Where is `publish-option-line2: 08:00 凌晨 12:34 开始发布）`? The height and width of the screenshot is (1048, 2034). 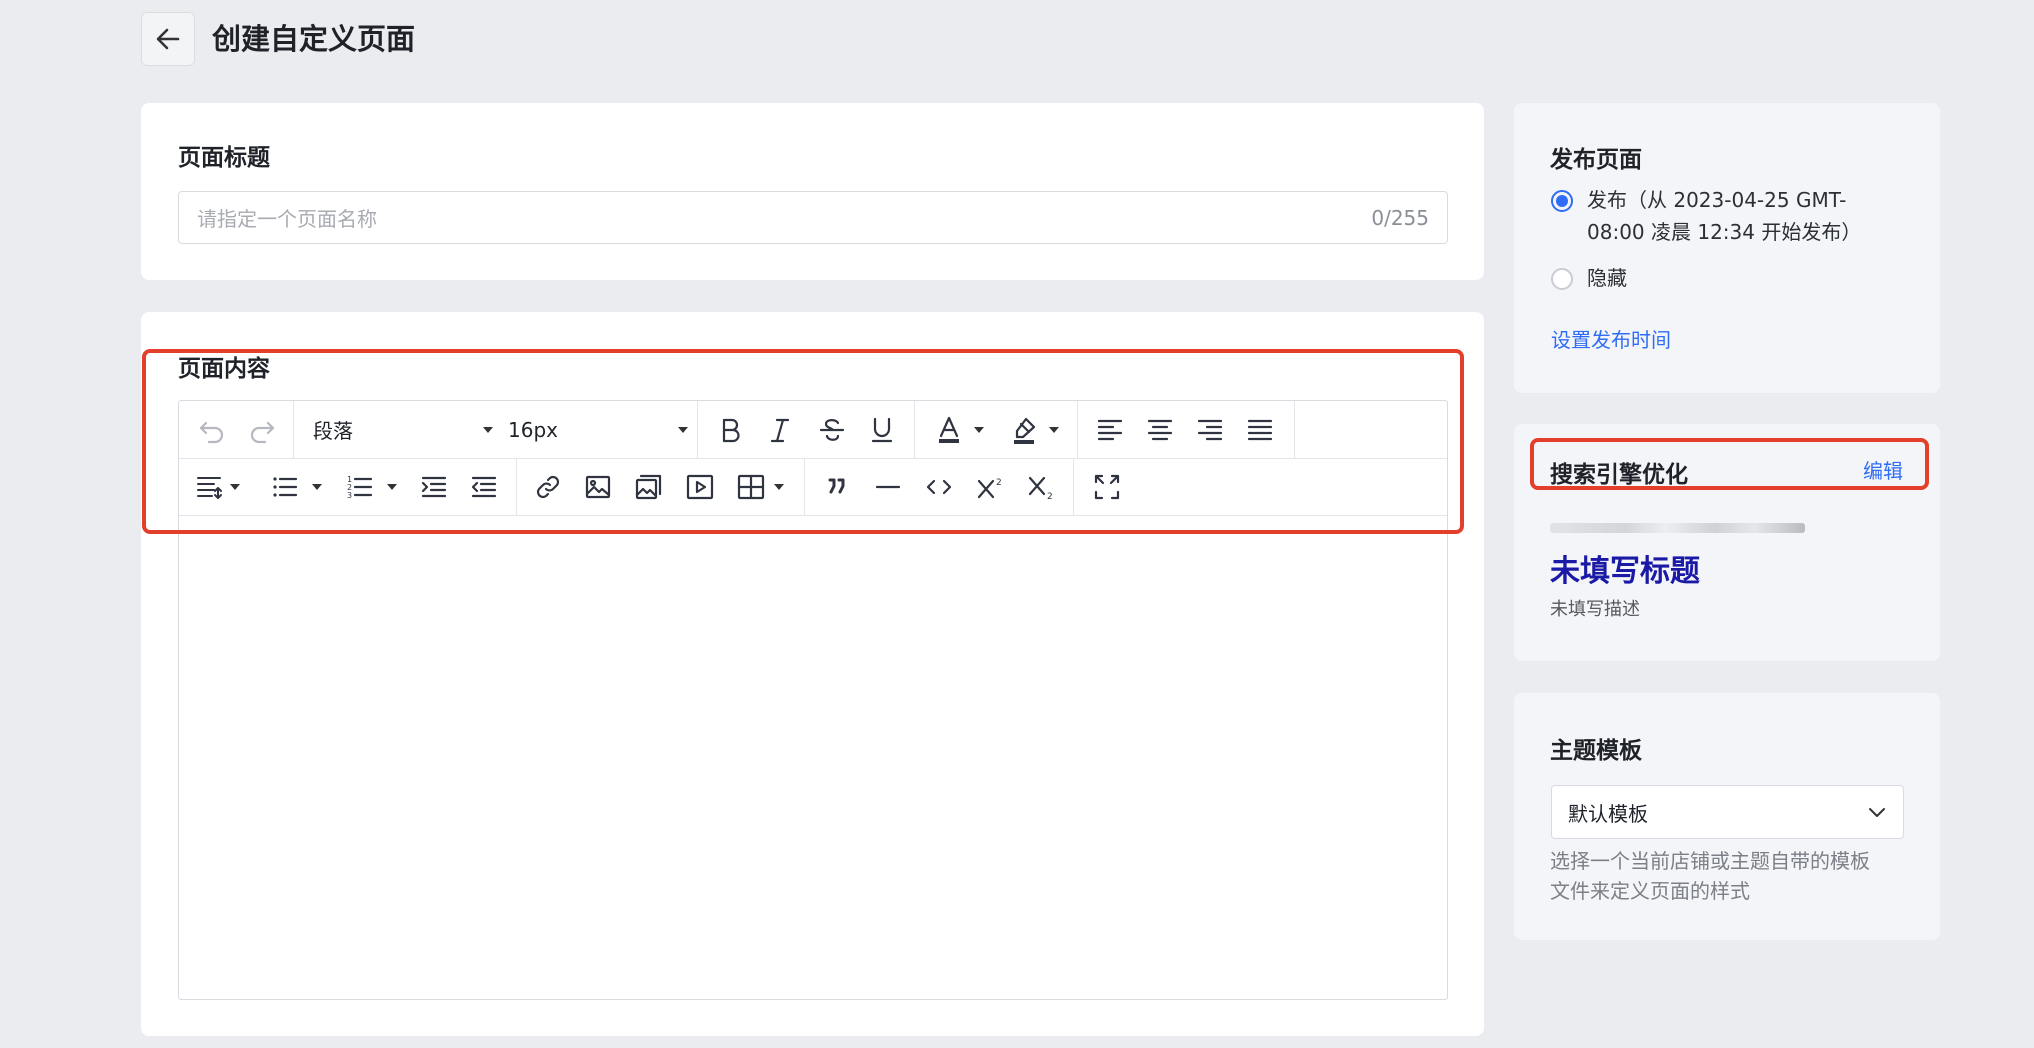 publish-option-line2: 08:00 凌晨 12:34 开始发布） is located at coordinates (1724, 232).